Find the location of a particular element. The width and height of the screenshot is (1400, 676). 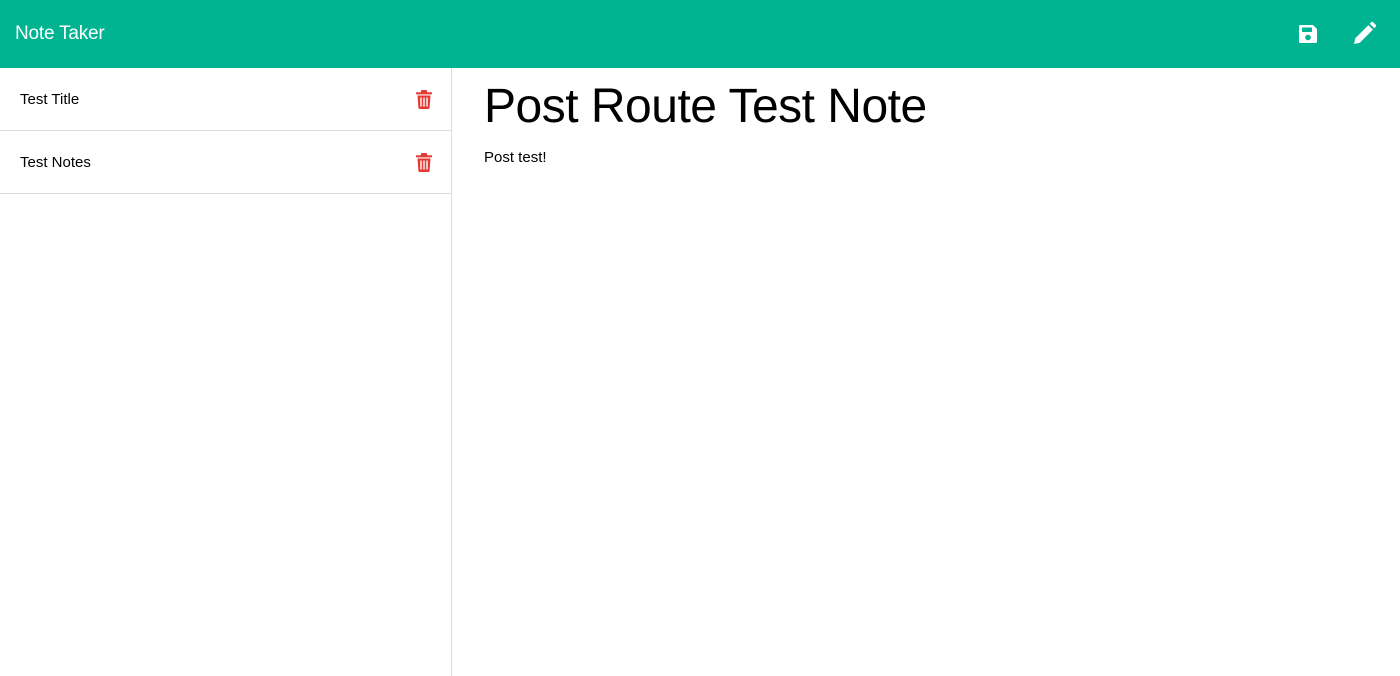

navbar: Note Taker is located at coordinates (700, 34).